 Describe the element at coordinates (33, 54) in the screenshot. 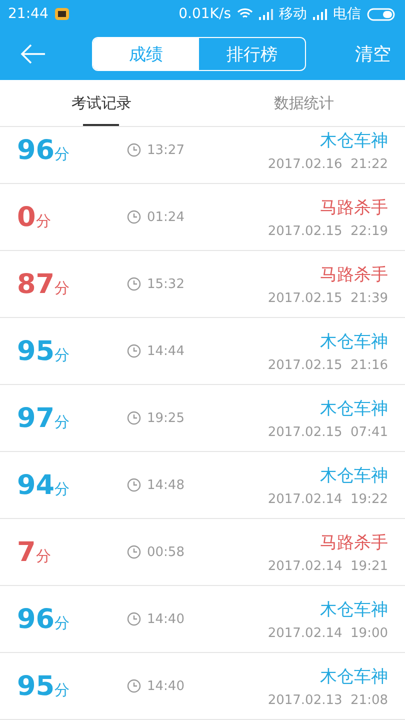

I see `back-icon` at that location.